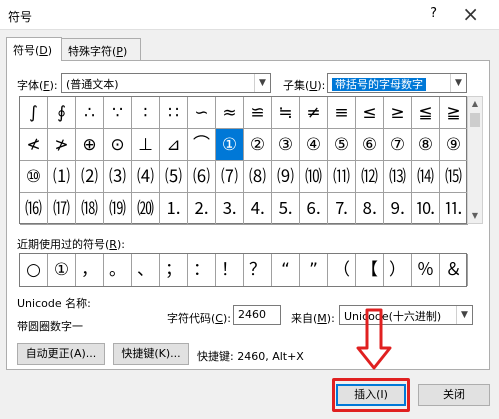 Image resolution: width=499 pixels, height=419 pixels. I want to click on symbol-cell: ∶, so click(146, 113).